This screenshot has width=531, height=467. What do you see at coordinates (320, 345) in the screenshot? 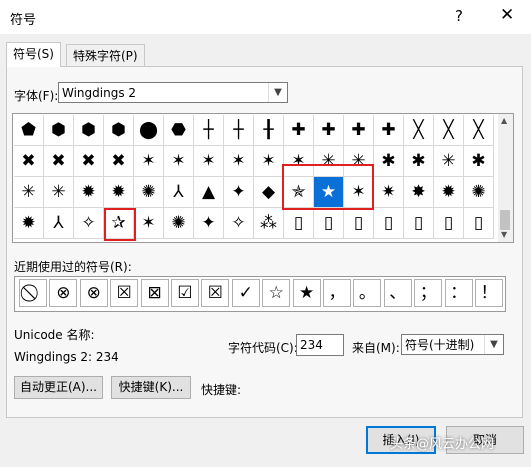
I see `char-code-input: 234` at bounding box center [320, 345].